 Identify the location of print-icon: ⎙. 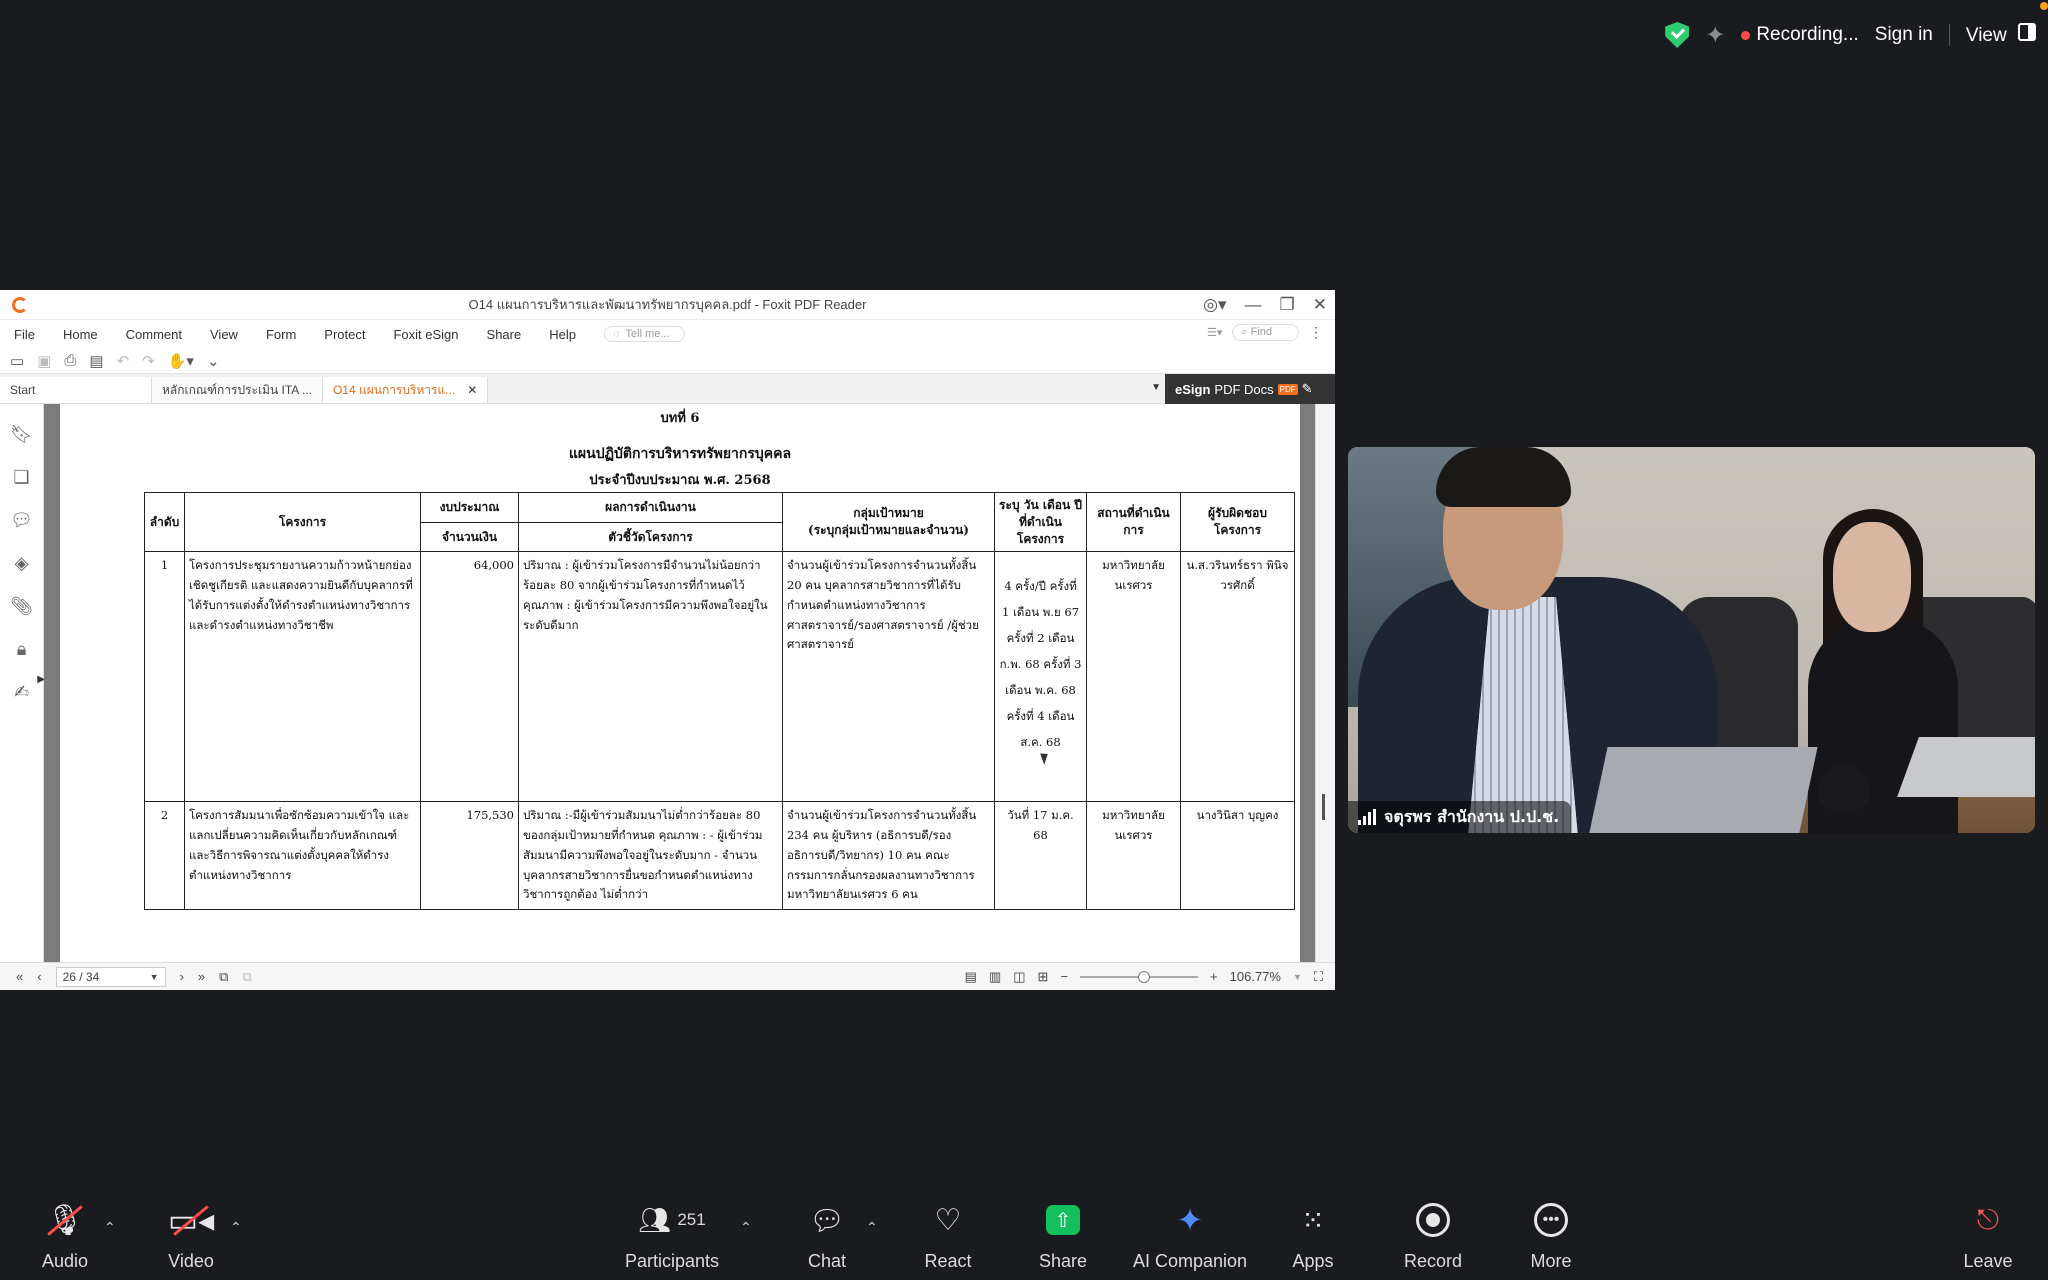
(70, 360).